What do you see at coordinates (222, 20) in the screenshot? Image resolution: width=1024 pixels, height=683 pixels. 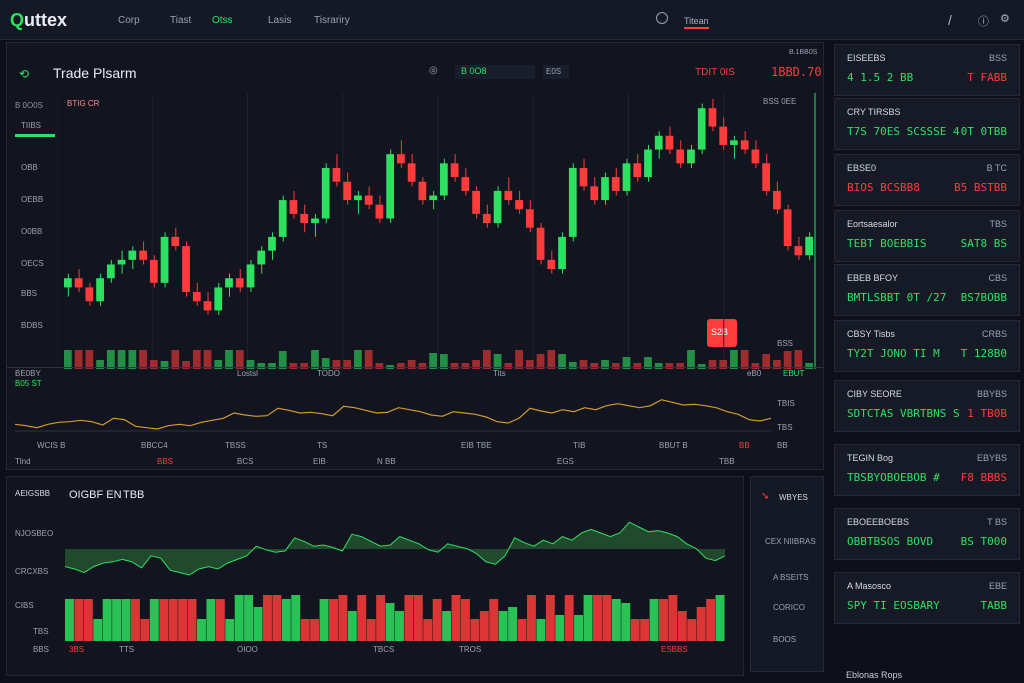 I see `nav-item-3: Otss` at bounding box center [222, 20].